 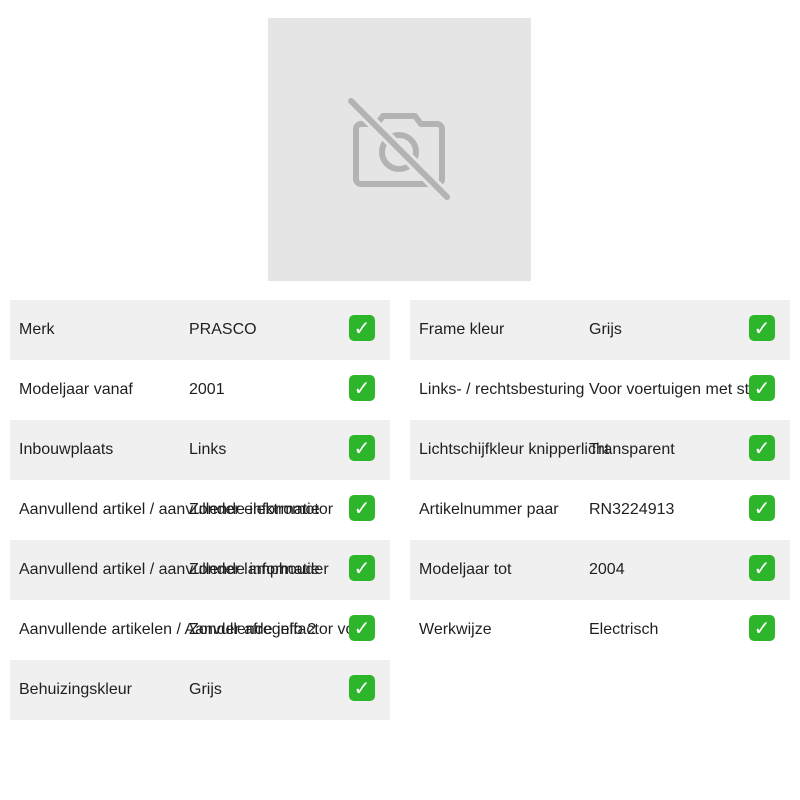 I want to click on spec-label: Modeljaar tot, so click(x=465, y=569).